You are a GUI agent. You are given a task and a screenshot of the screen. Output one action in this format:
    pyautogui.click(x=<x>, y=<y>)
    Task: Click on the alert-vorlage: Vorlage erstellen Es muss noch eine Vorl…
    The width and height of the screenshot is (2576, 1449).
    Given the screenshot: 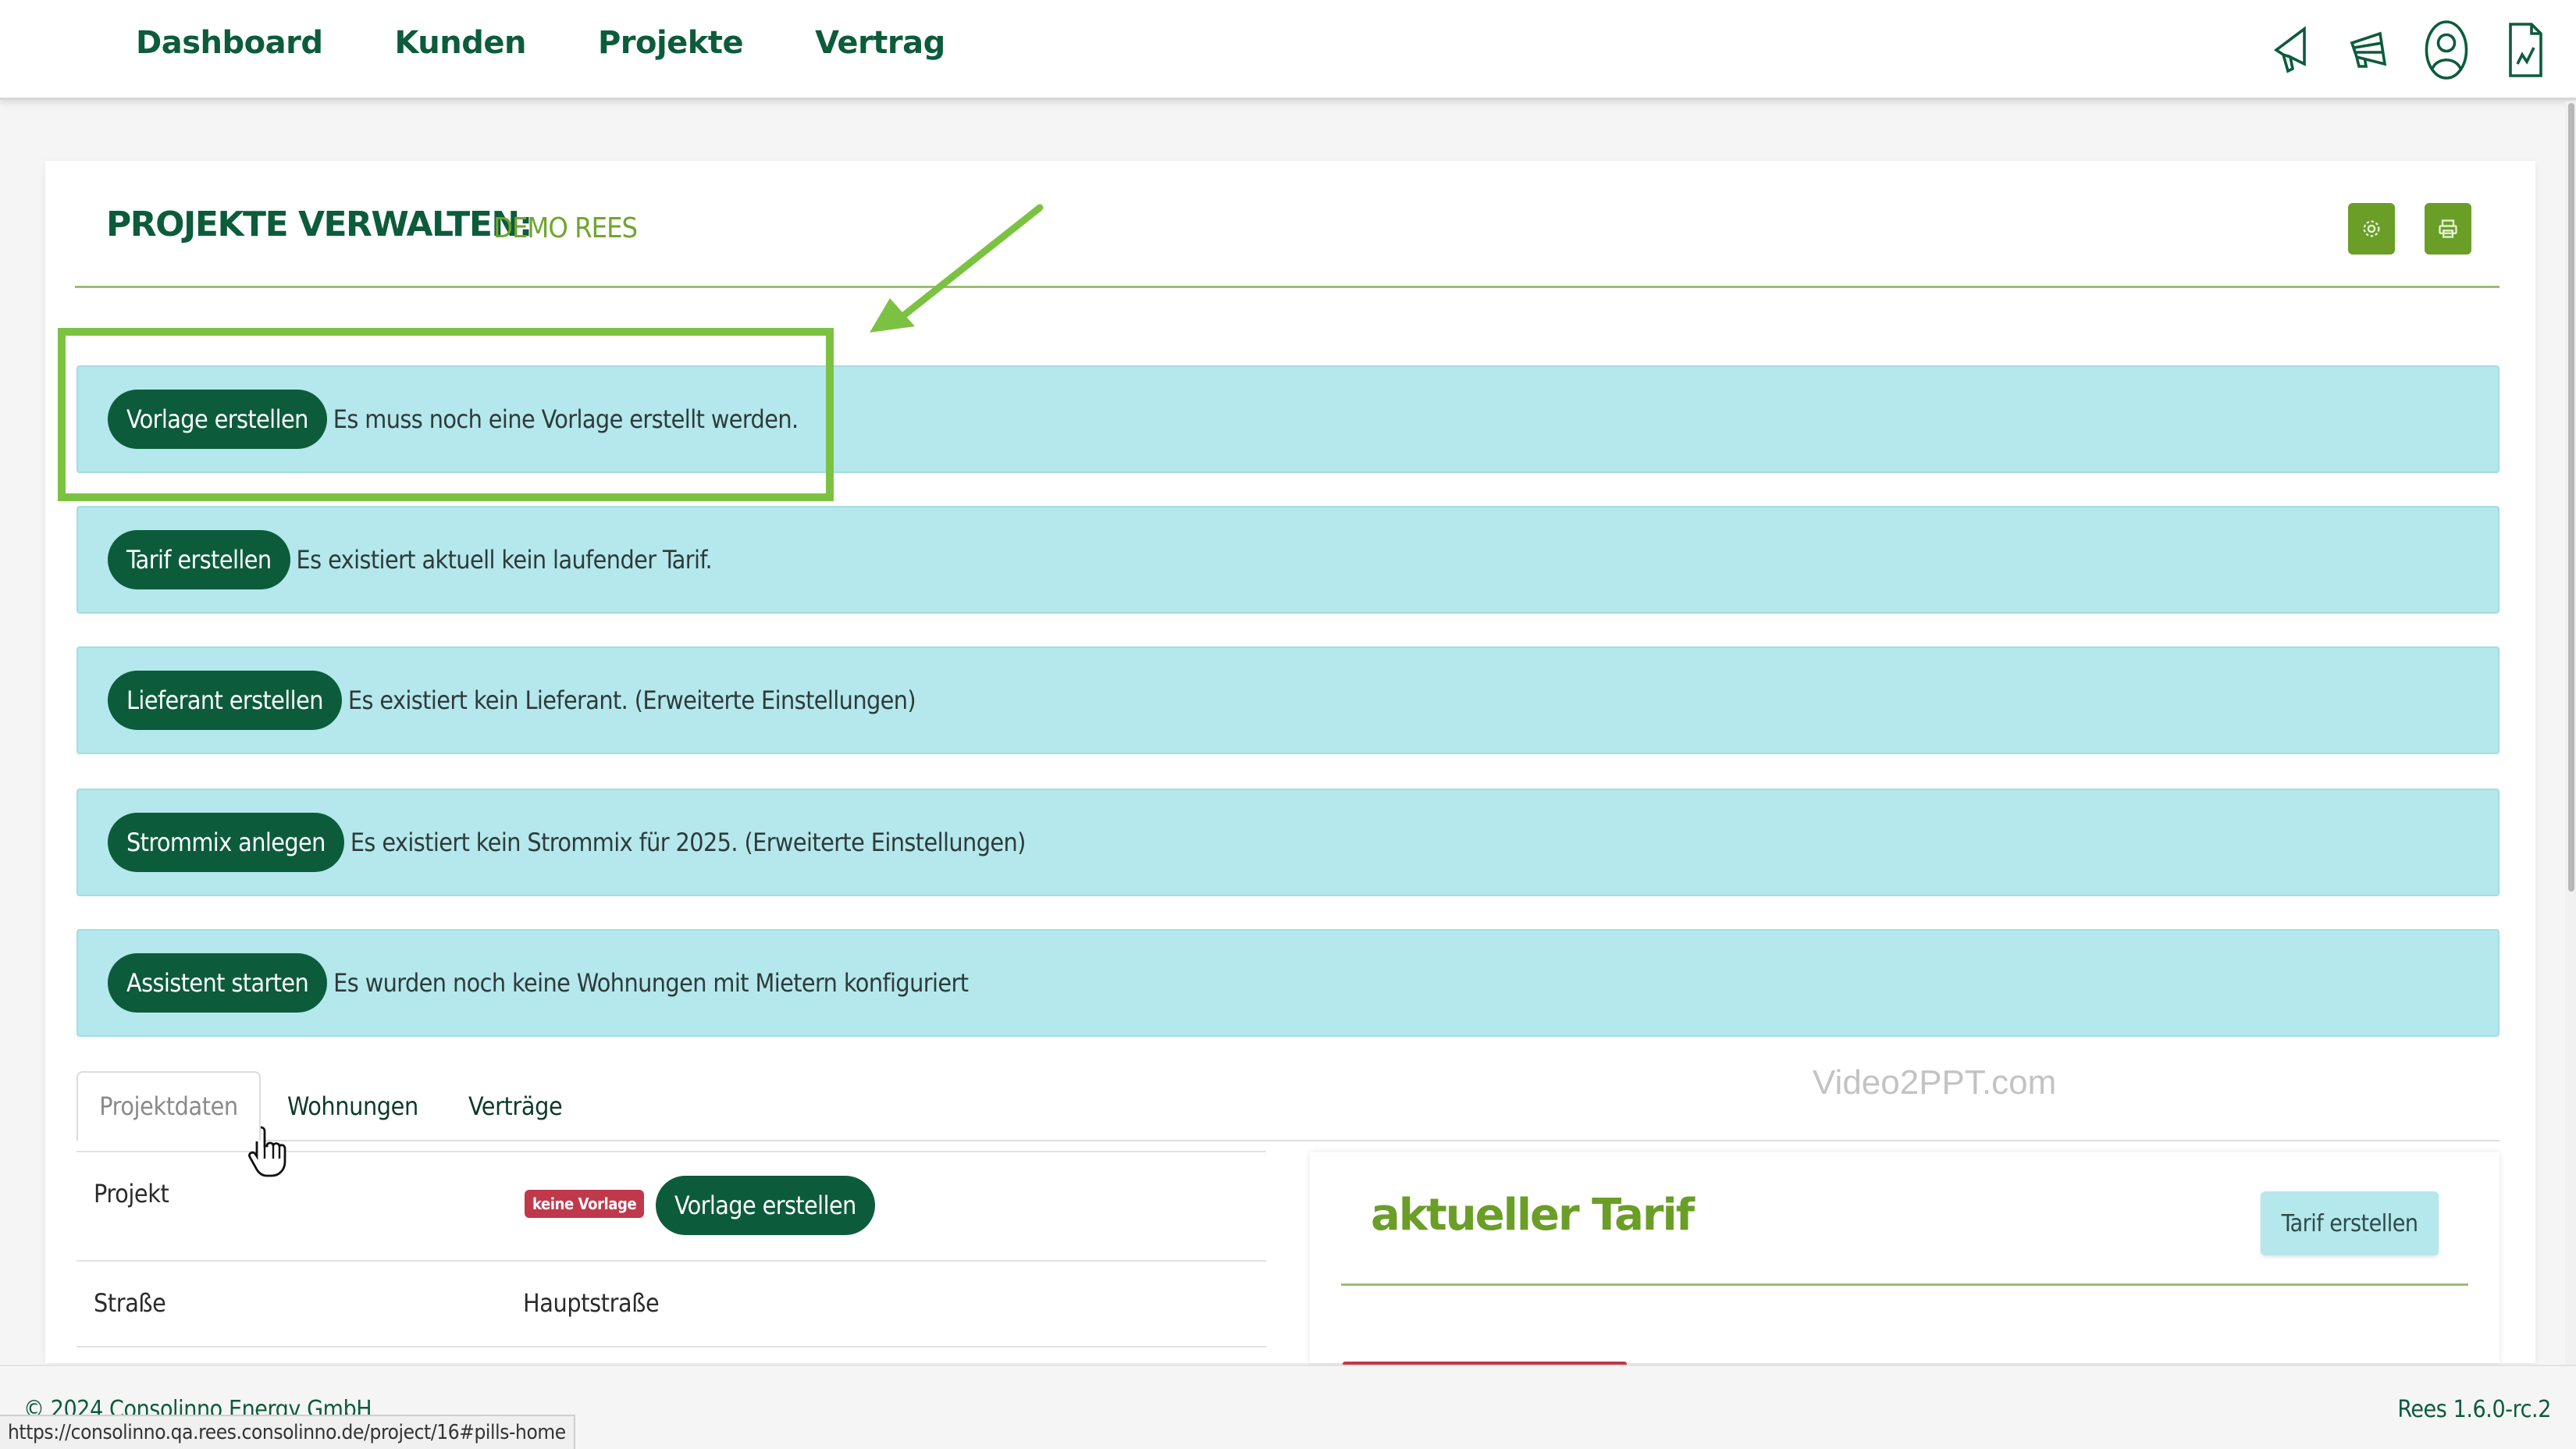 What is the action you would take?
    pyautogui.click(x=1288, y=419)
    